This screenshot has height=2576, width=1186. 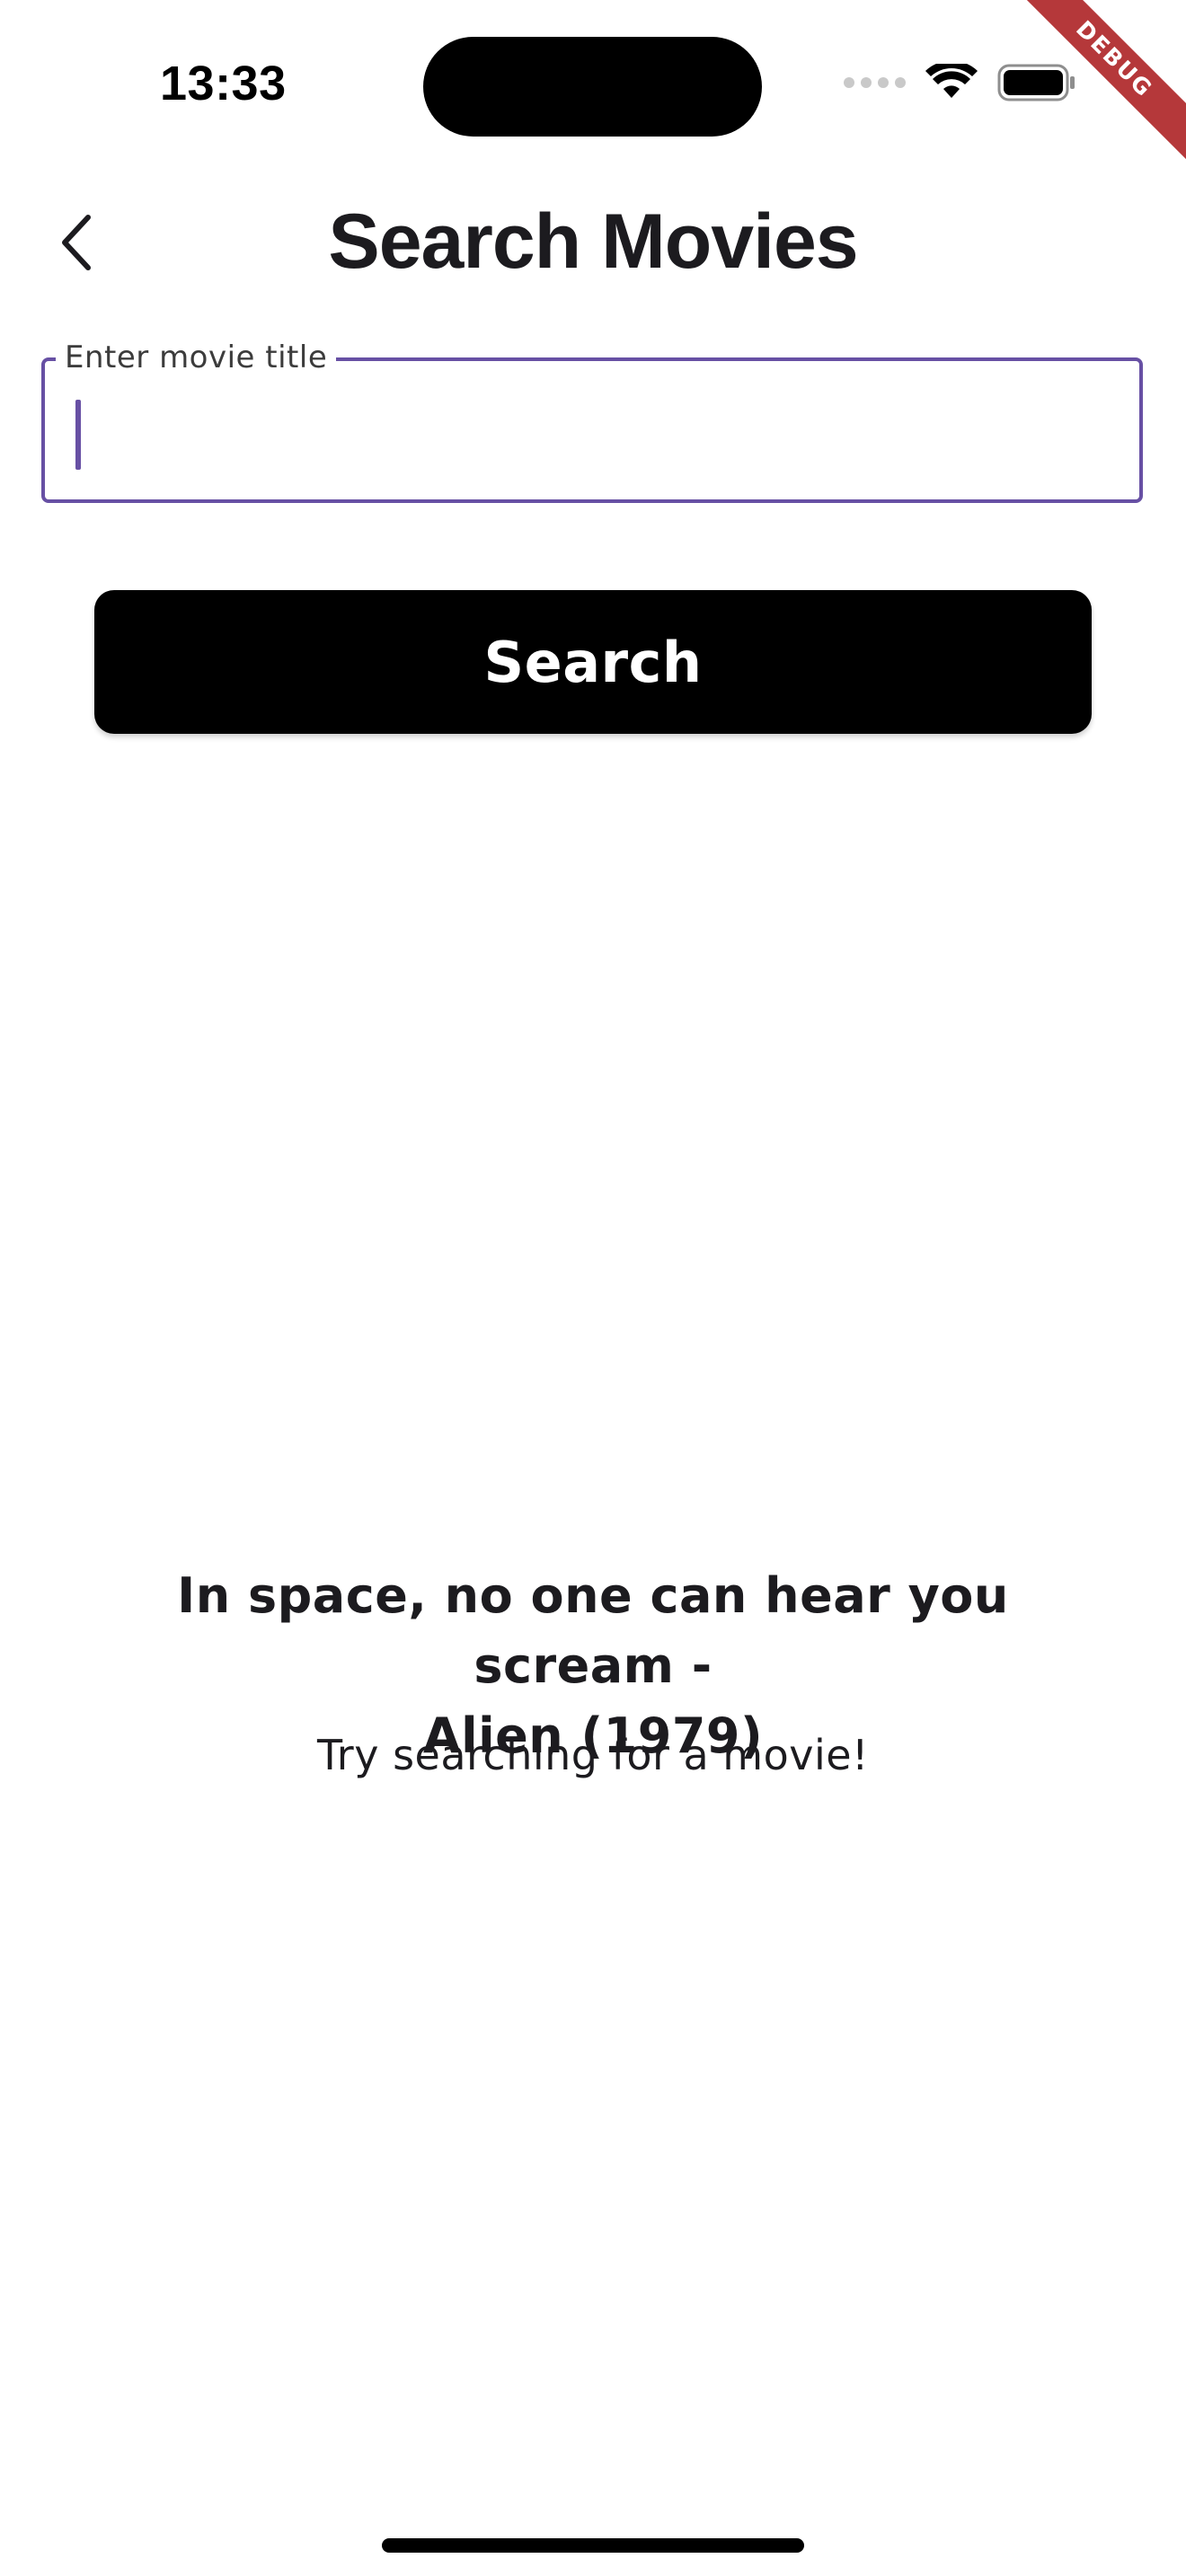 I want to click on dynamic-island, so click(x=592, y=87).